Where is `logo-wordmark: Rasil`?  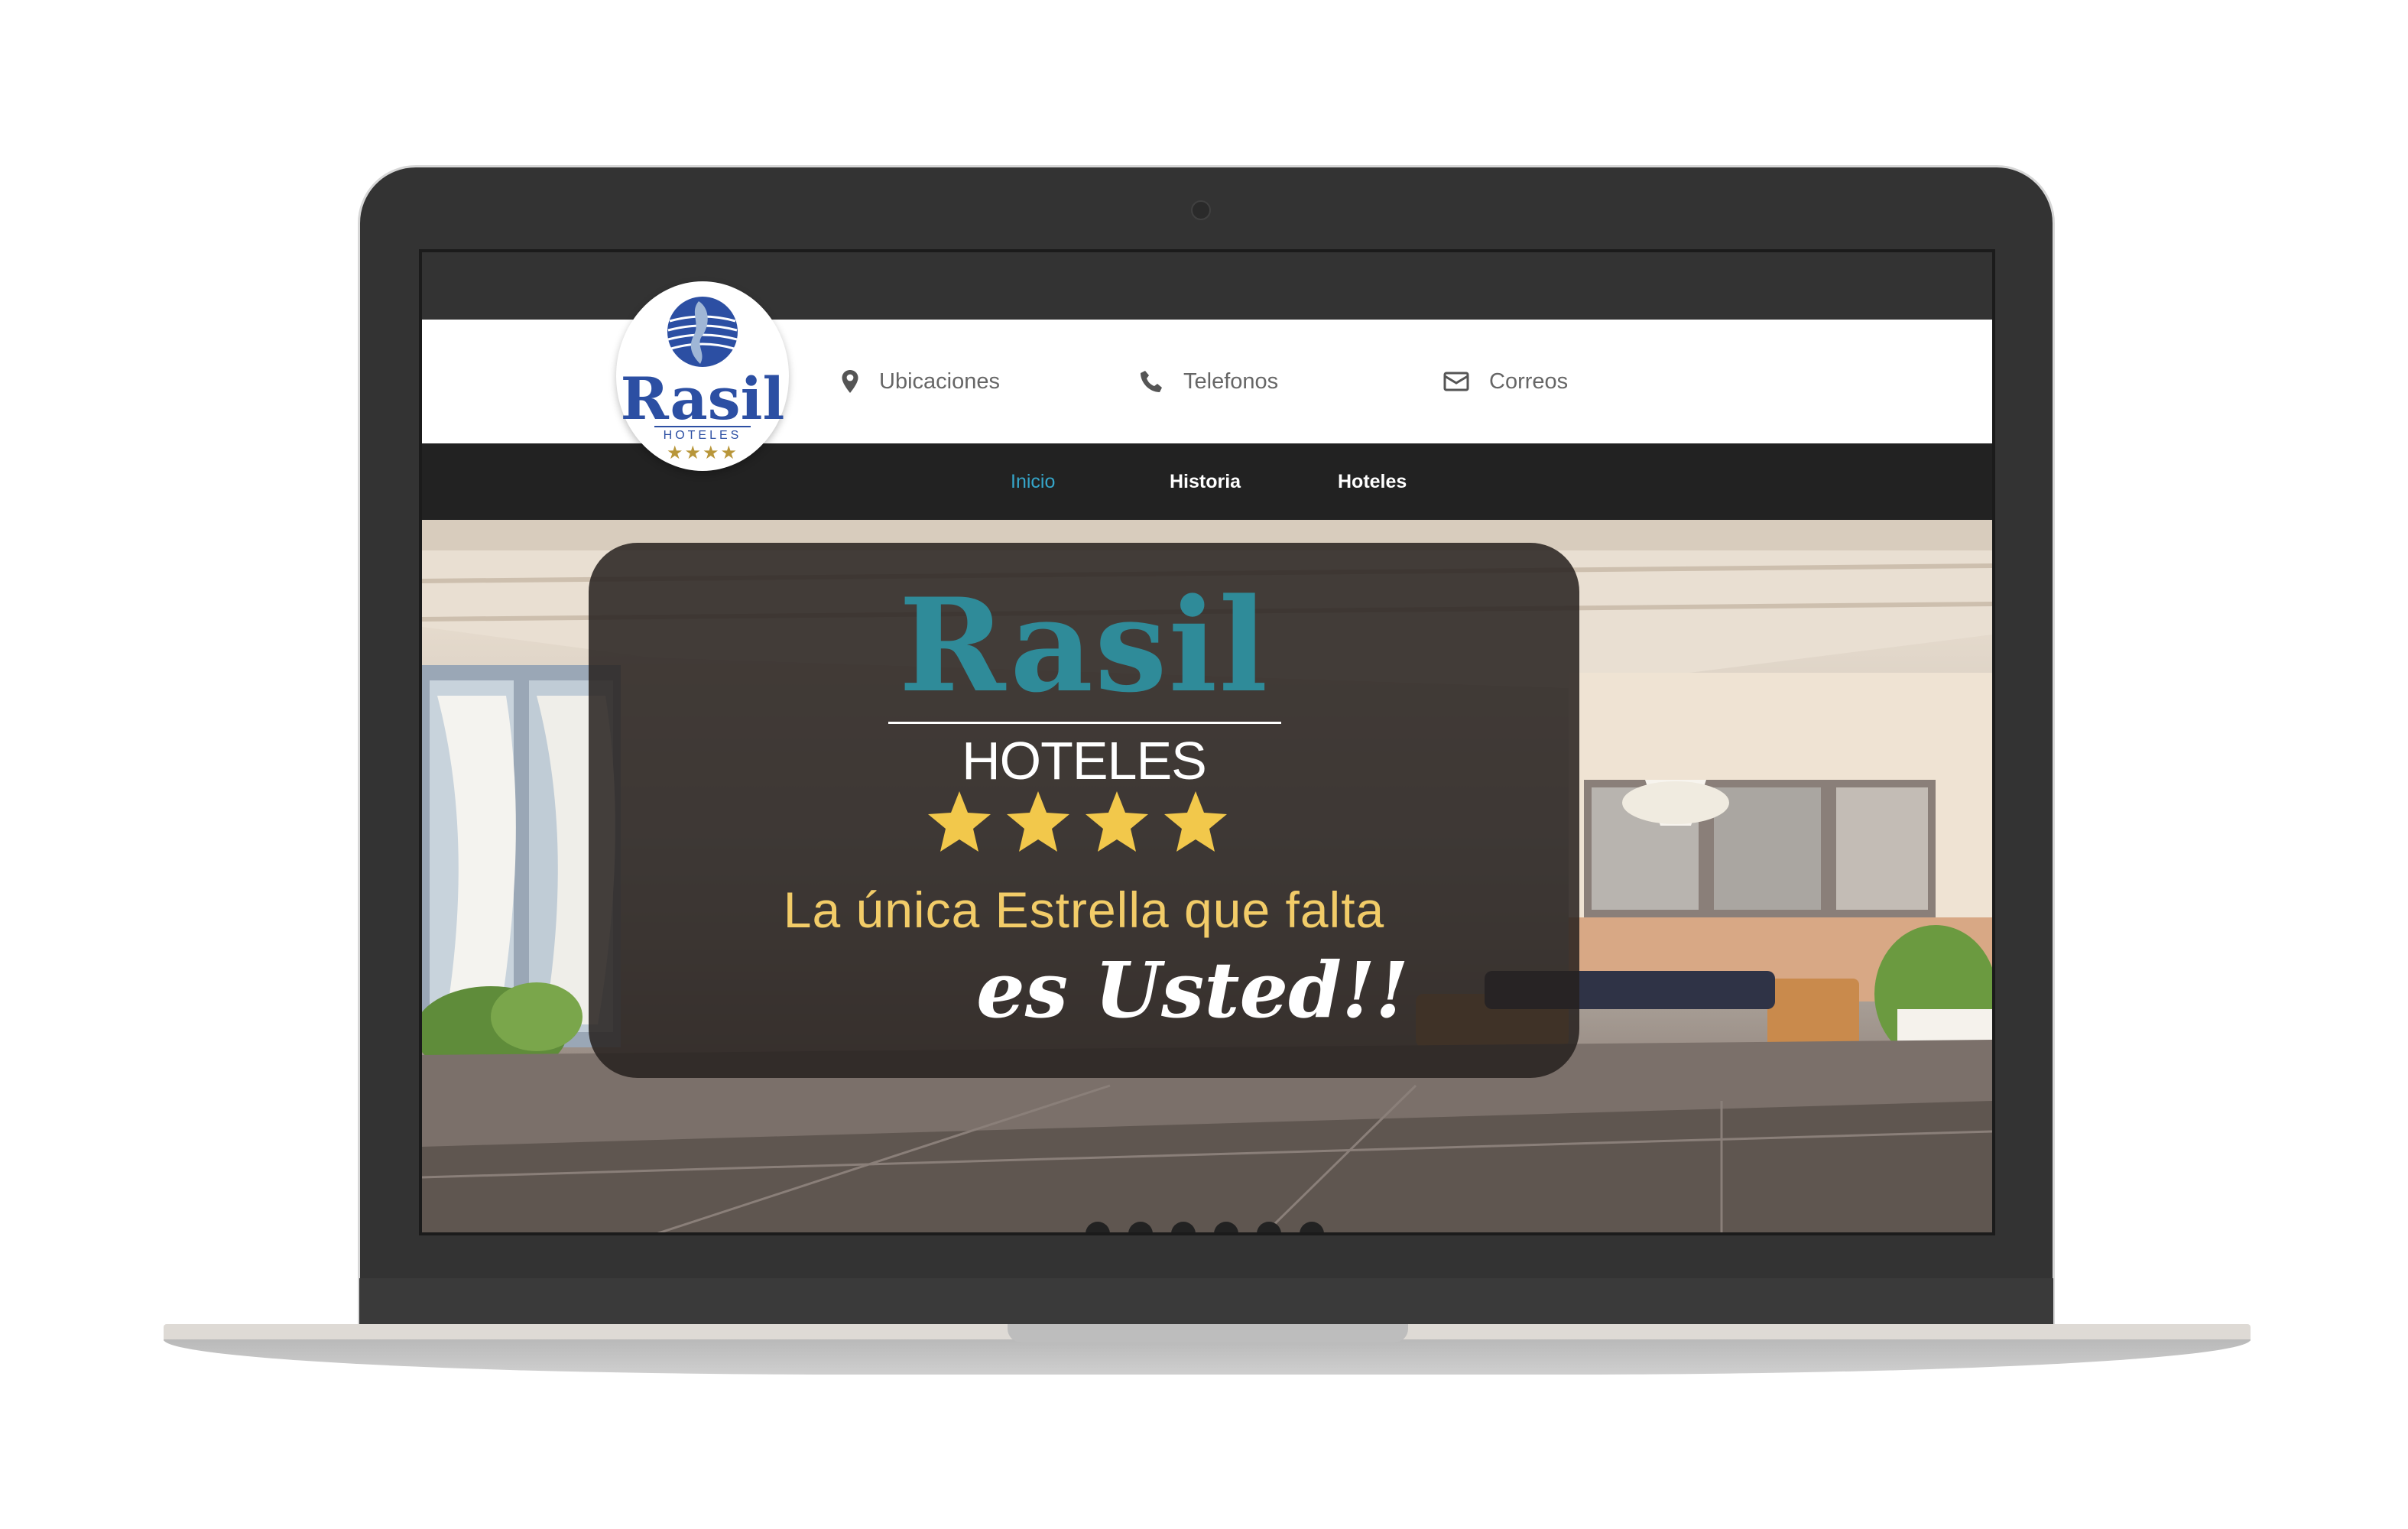
logo-wordmark: Rasil is located at coordinates (703, 399).